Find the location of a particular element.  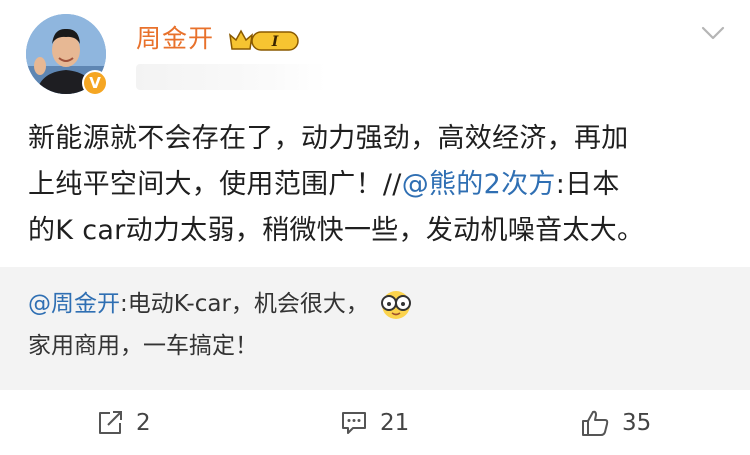

post-text-line: 上纯平空间大，使用范围广！//@熊的2次方:日本 is located at coordinates (324, 184).